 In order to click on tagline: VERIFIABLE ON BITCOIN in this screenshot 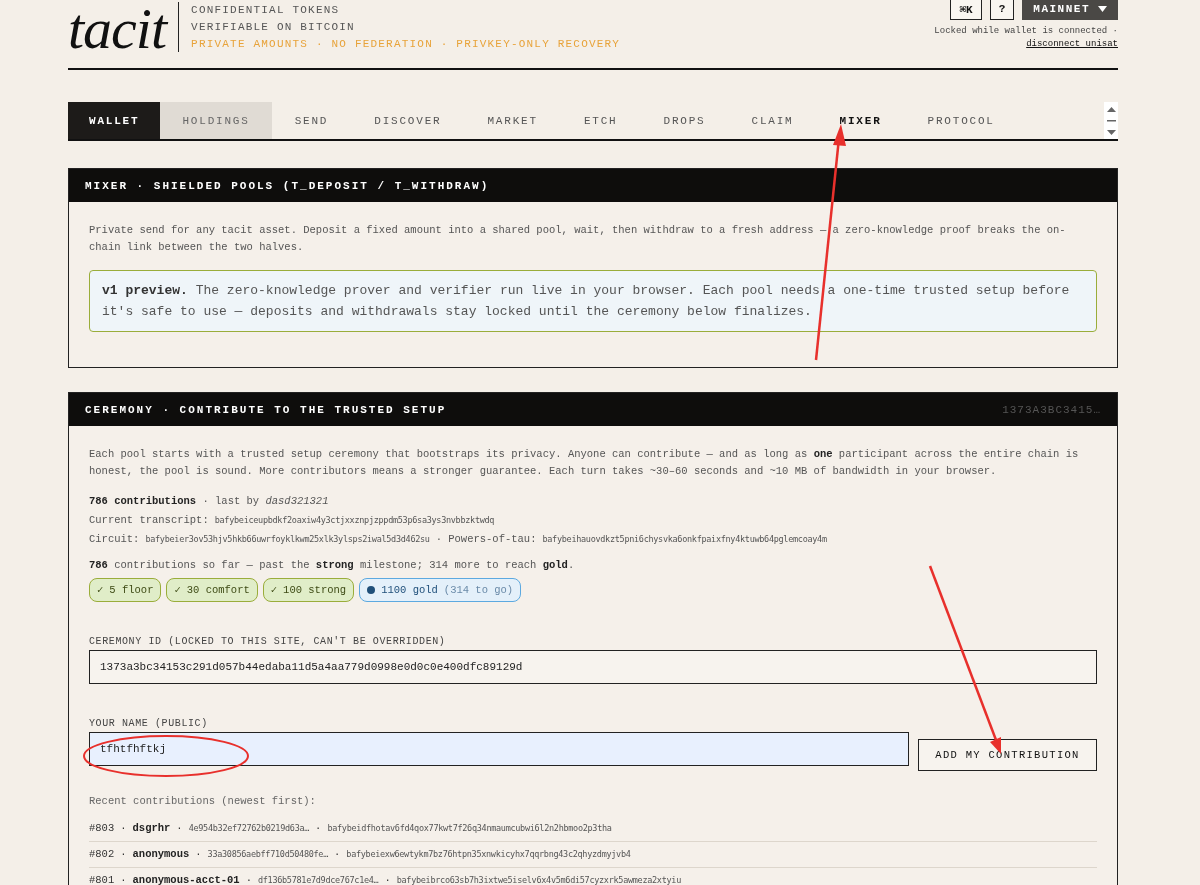, I will do `click(273, 27)`.